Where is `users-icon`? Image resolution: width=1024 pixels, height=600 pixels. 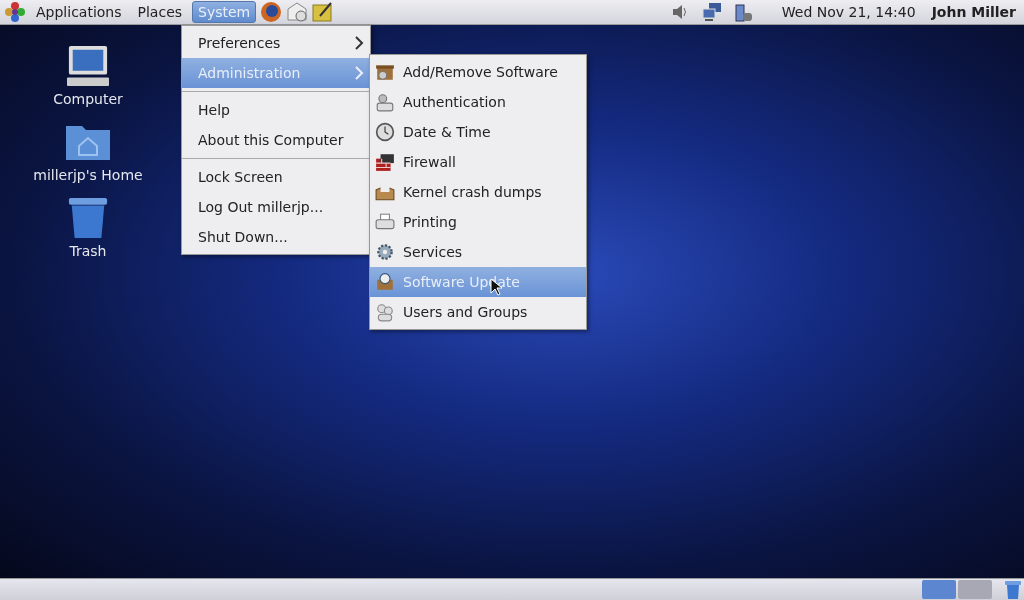
users-icon is located at coordinates (385, 312).